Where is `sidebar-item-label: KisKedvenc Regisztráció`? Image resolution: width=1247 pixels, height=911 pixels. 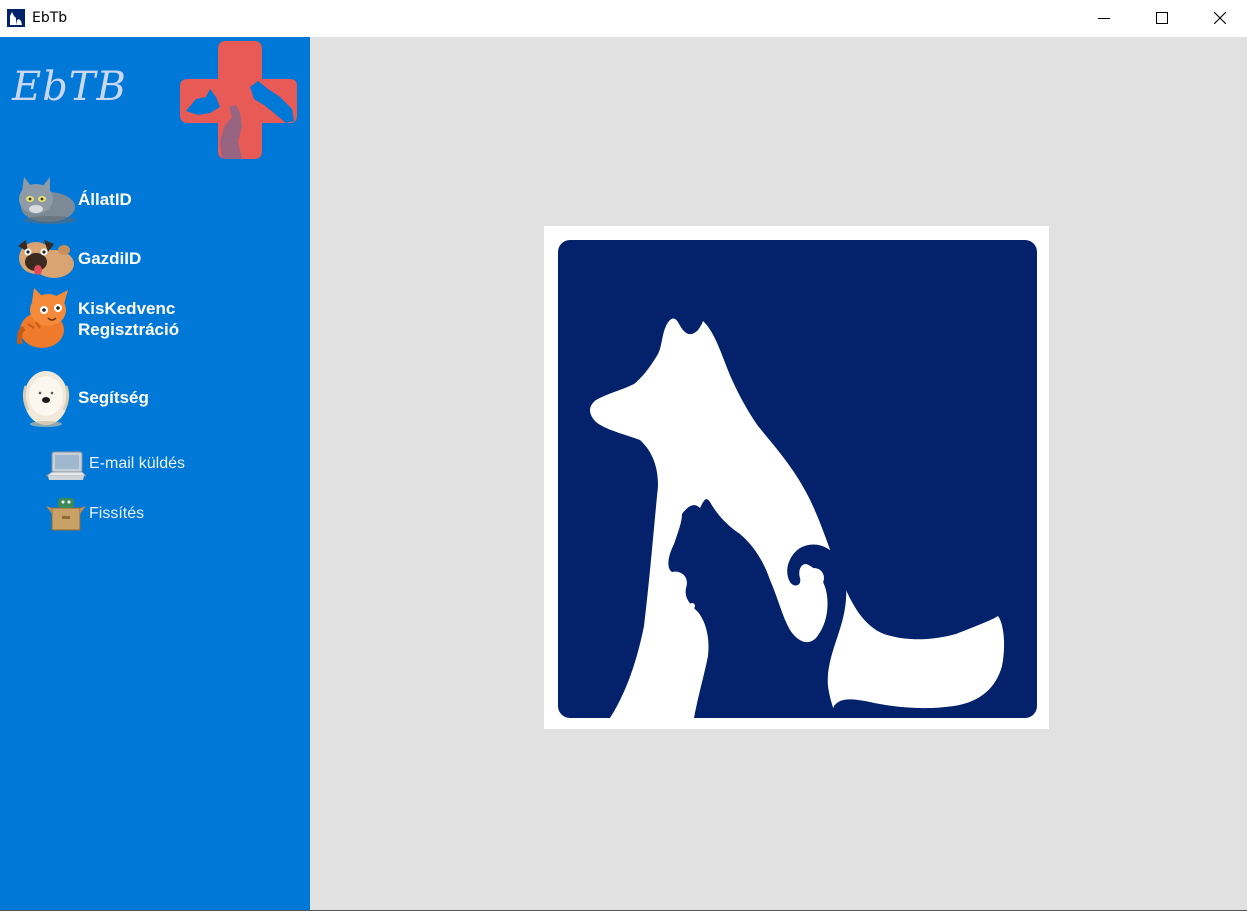 sidebar-item-label: KisKedvenc Regisztráció is located at coordinates (129, 319).